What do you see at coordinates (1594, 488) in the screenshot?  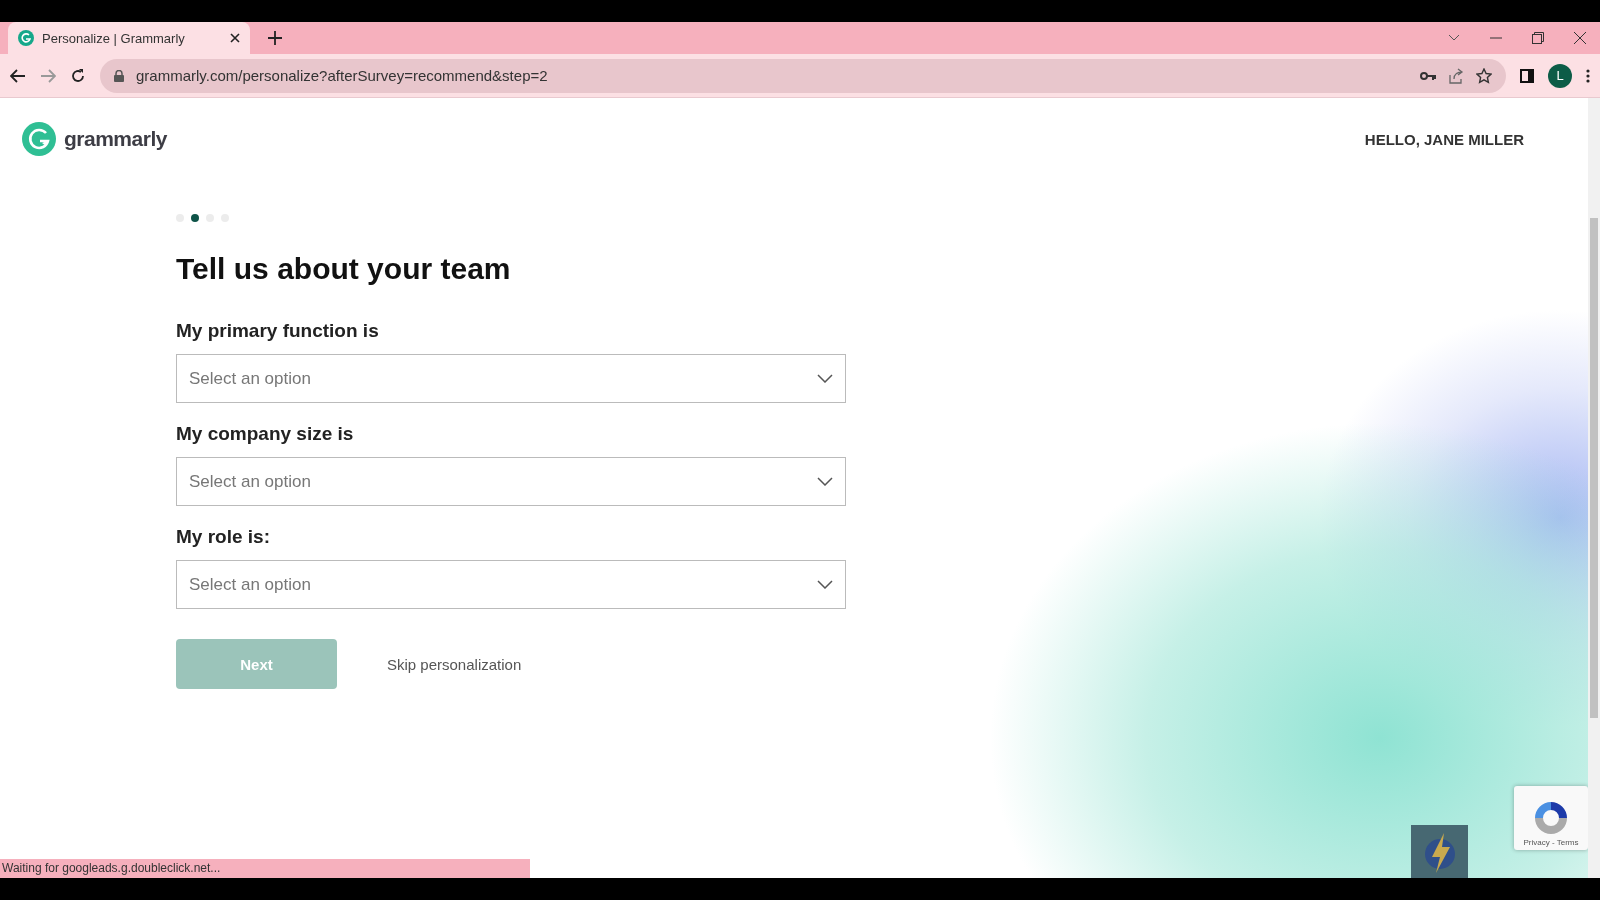 I see `scrollbar` at bounding box center [1594, 488].